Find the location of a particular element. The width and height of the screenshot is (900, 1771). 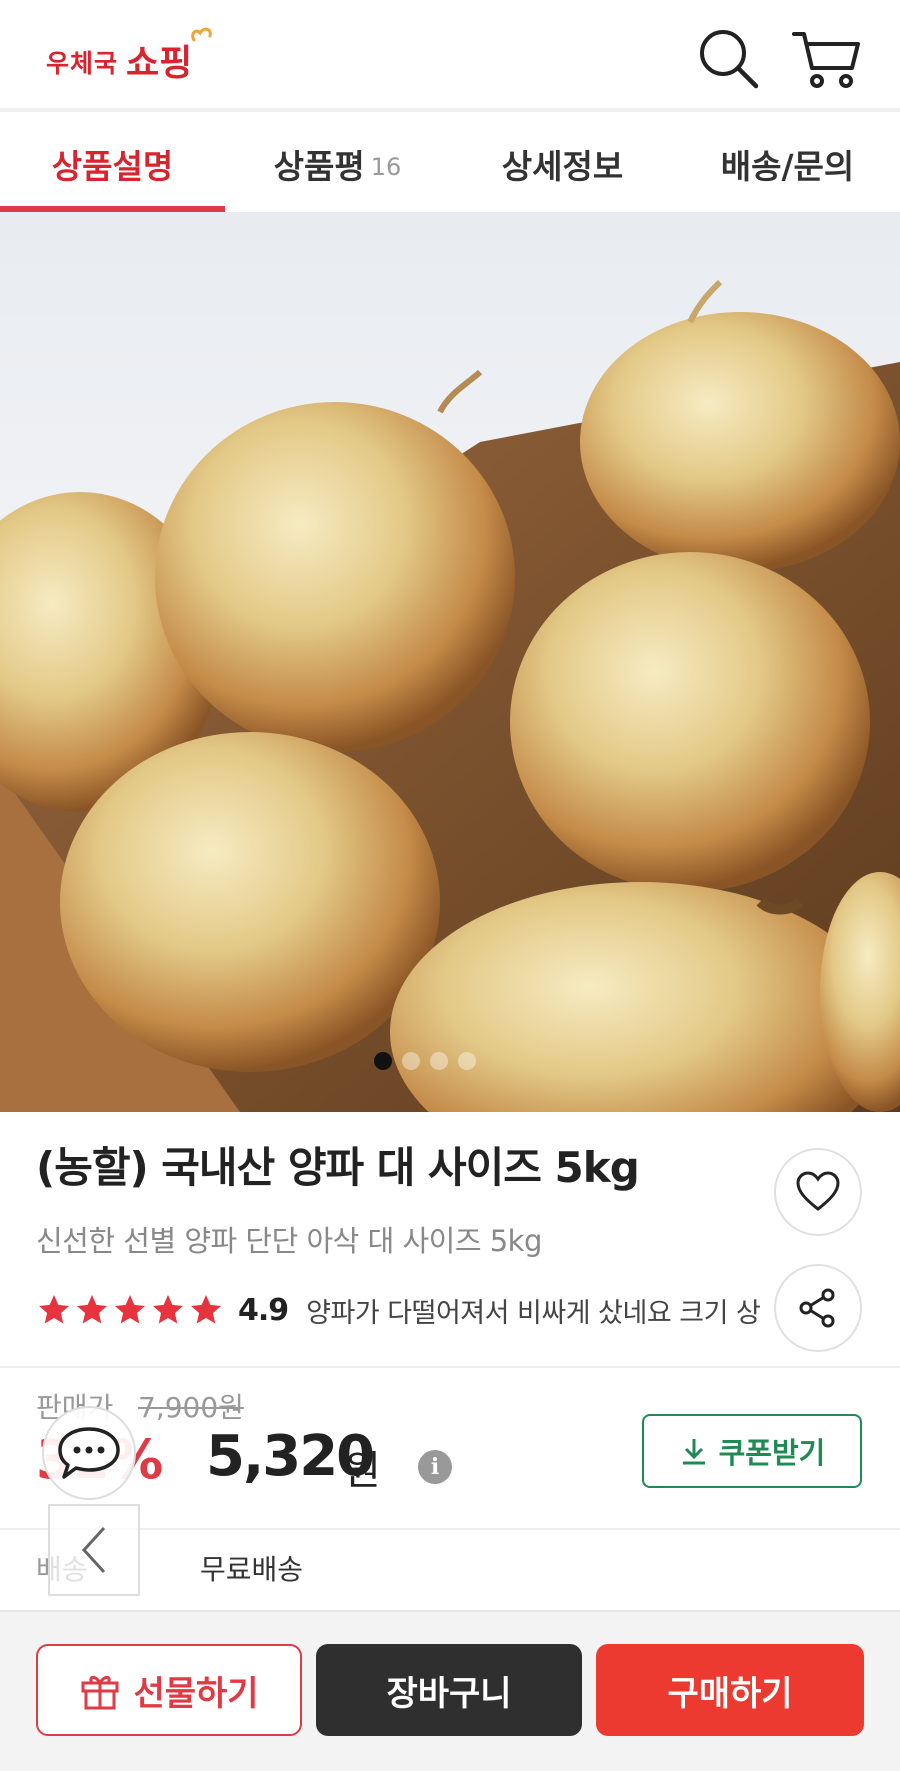

shop-logo: 우체국 쇼핑 is located at coordinates (132, 56).